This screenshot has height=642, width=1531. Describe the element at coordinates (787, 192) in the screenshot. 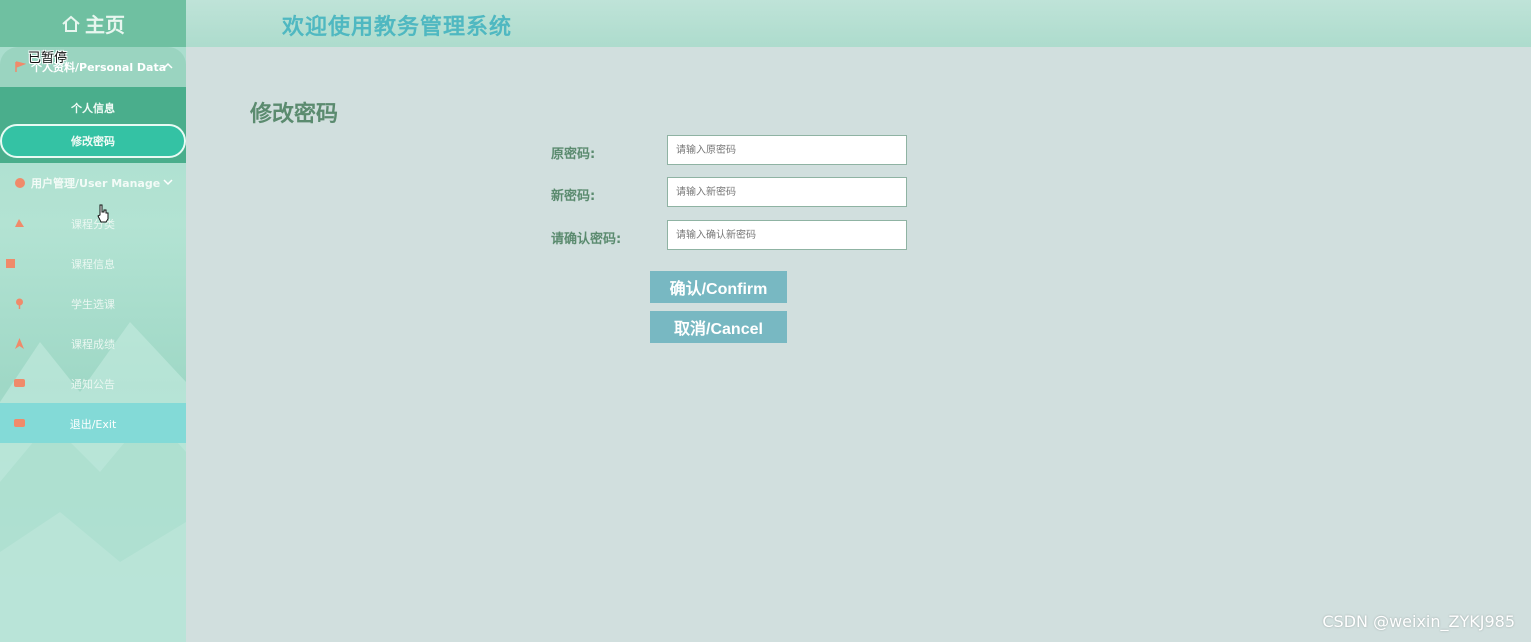

I see `new-password-input` at that location.